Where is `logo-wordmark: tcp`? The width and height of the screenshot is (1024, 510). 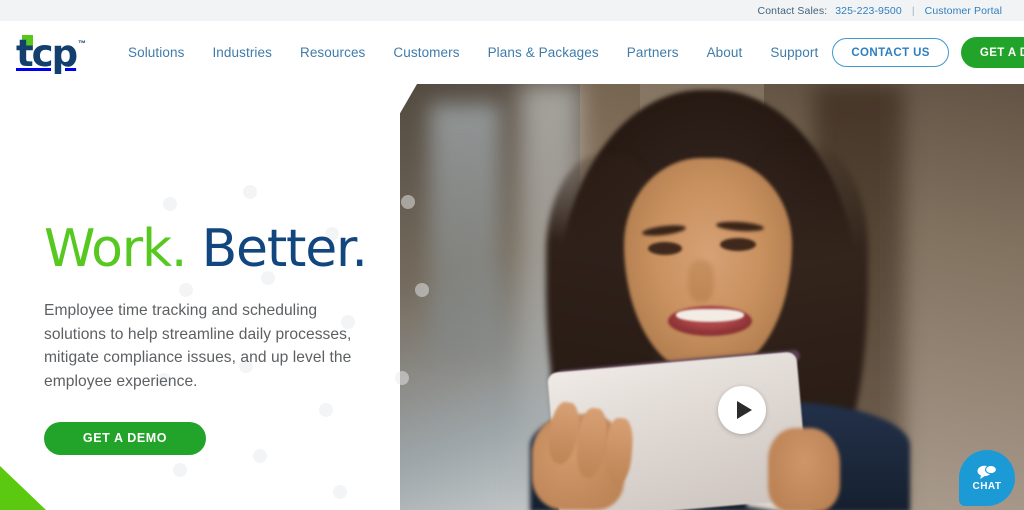 logo-wordmark: tcp is located at coordinates (47, 53).